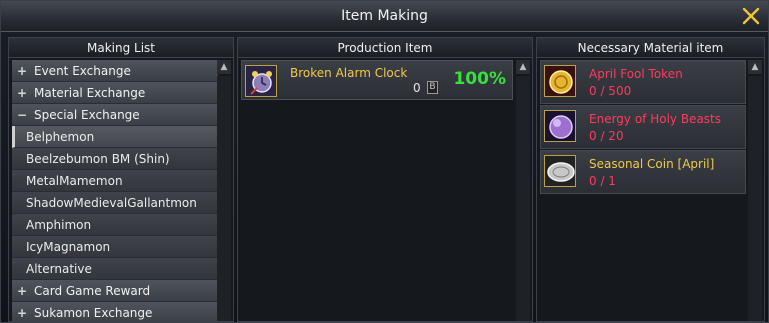 The width and height of the screenshot is (769, 323). Describe the element at coordinates (87, 115) in the screenshot. I see `row-label: Special Exchange` at that location.